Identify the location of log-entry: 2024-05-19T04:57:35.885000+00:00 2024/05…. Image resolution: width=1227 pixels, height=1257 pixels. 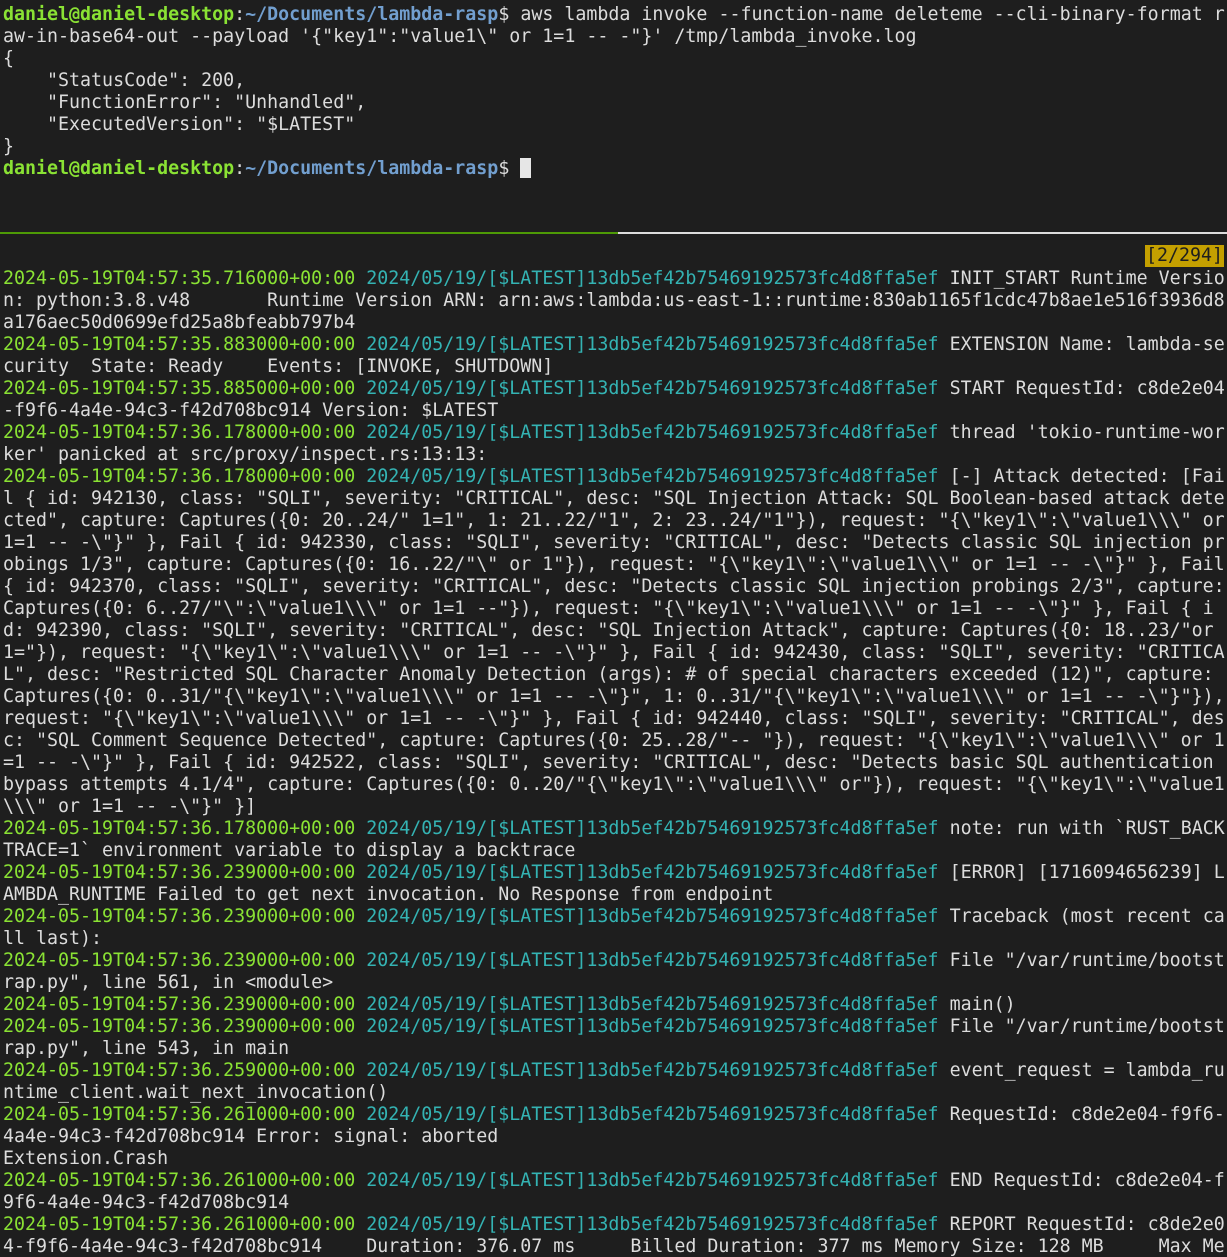
(614, 399).